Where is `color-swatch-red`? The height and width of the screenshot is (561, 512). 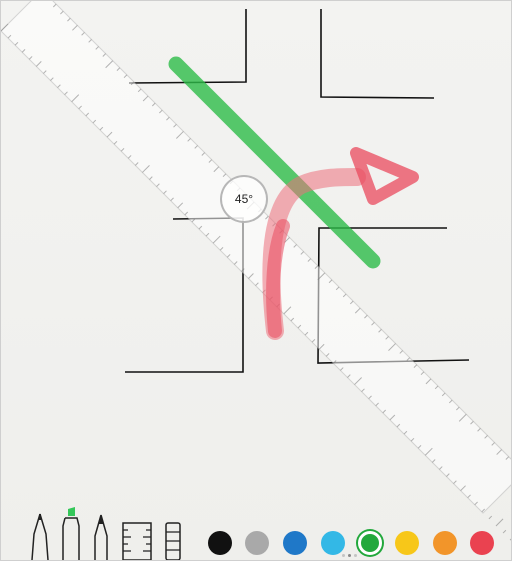
color-swatch-red is located at coordinates (482, 543).